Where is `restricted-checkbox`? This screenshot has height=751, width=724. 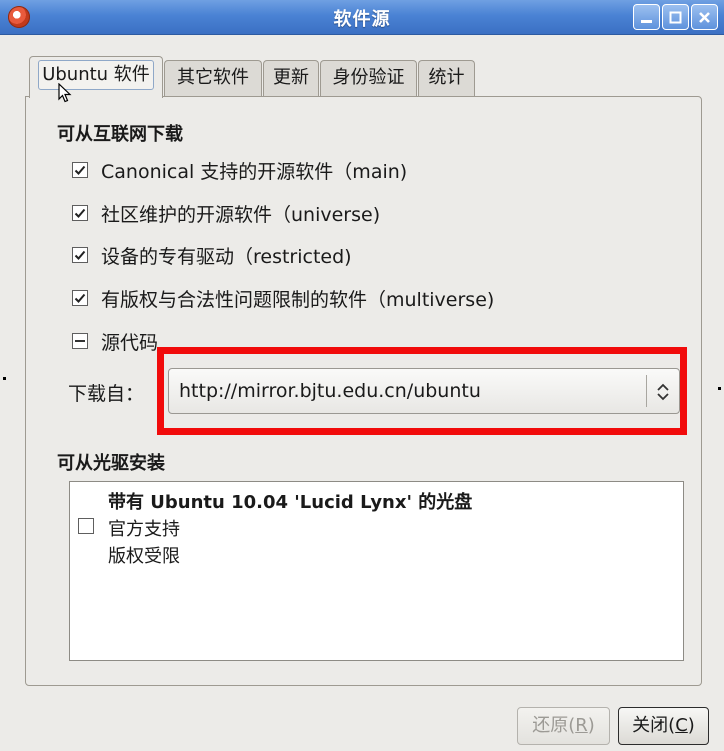 restricted-checkbox is located at coordinates (80, 255).